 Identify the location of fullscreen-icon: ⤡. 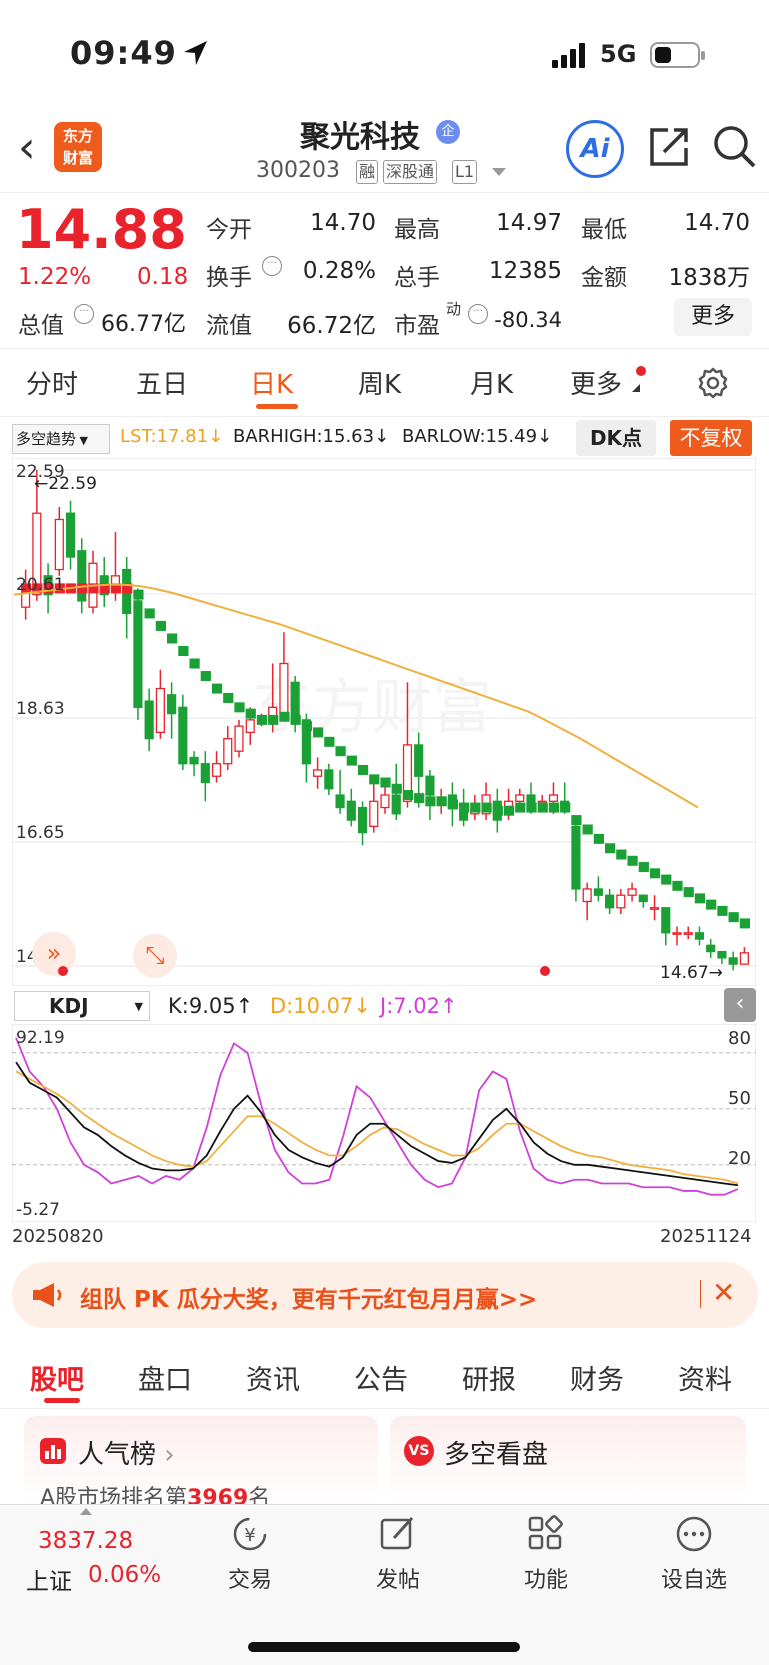
(155, 956).